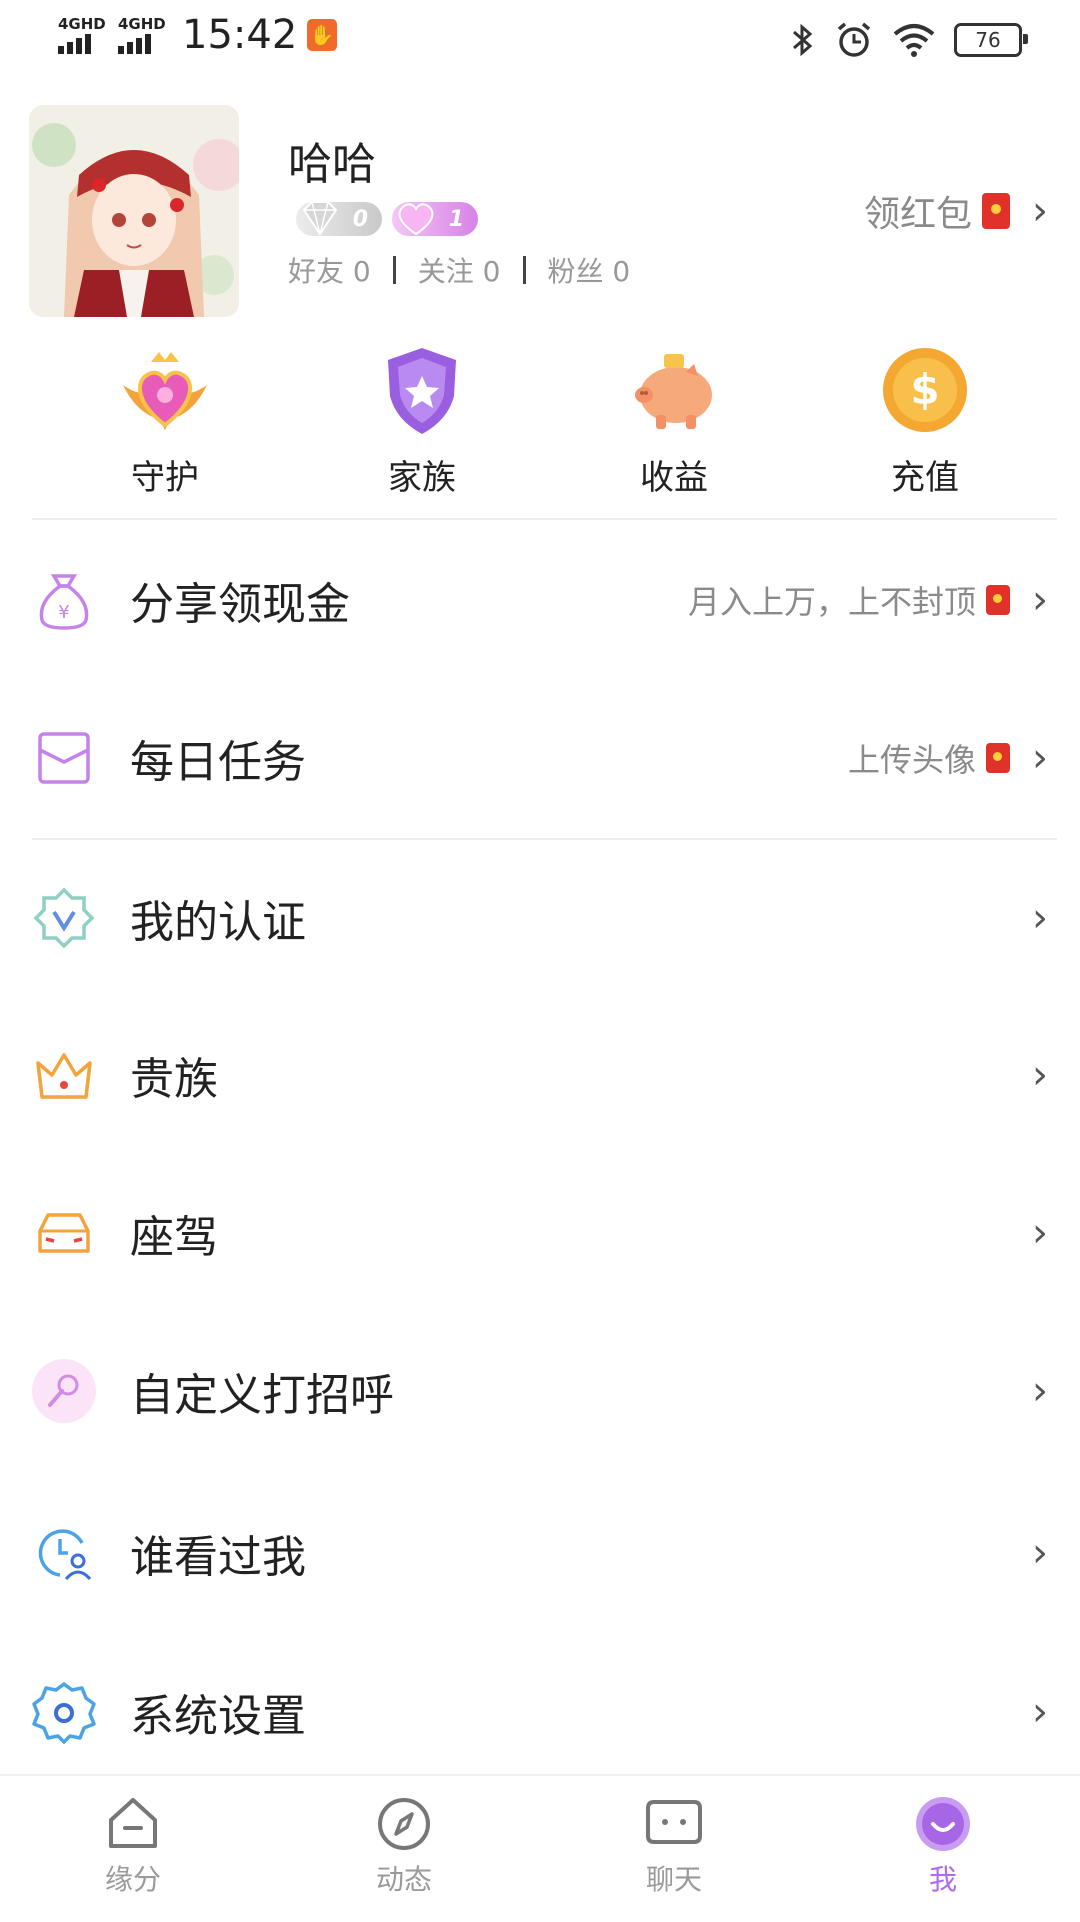  What do you see at coordinates (540, 1553) in the screenshot?
I see `menu-row-visitors: 谁看过我 ›` at bounding box center [540, 1553].